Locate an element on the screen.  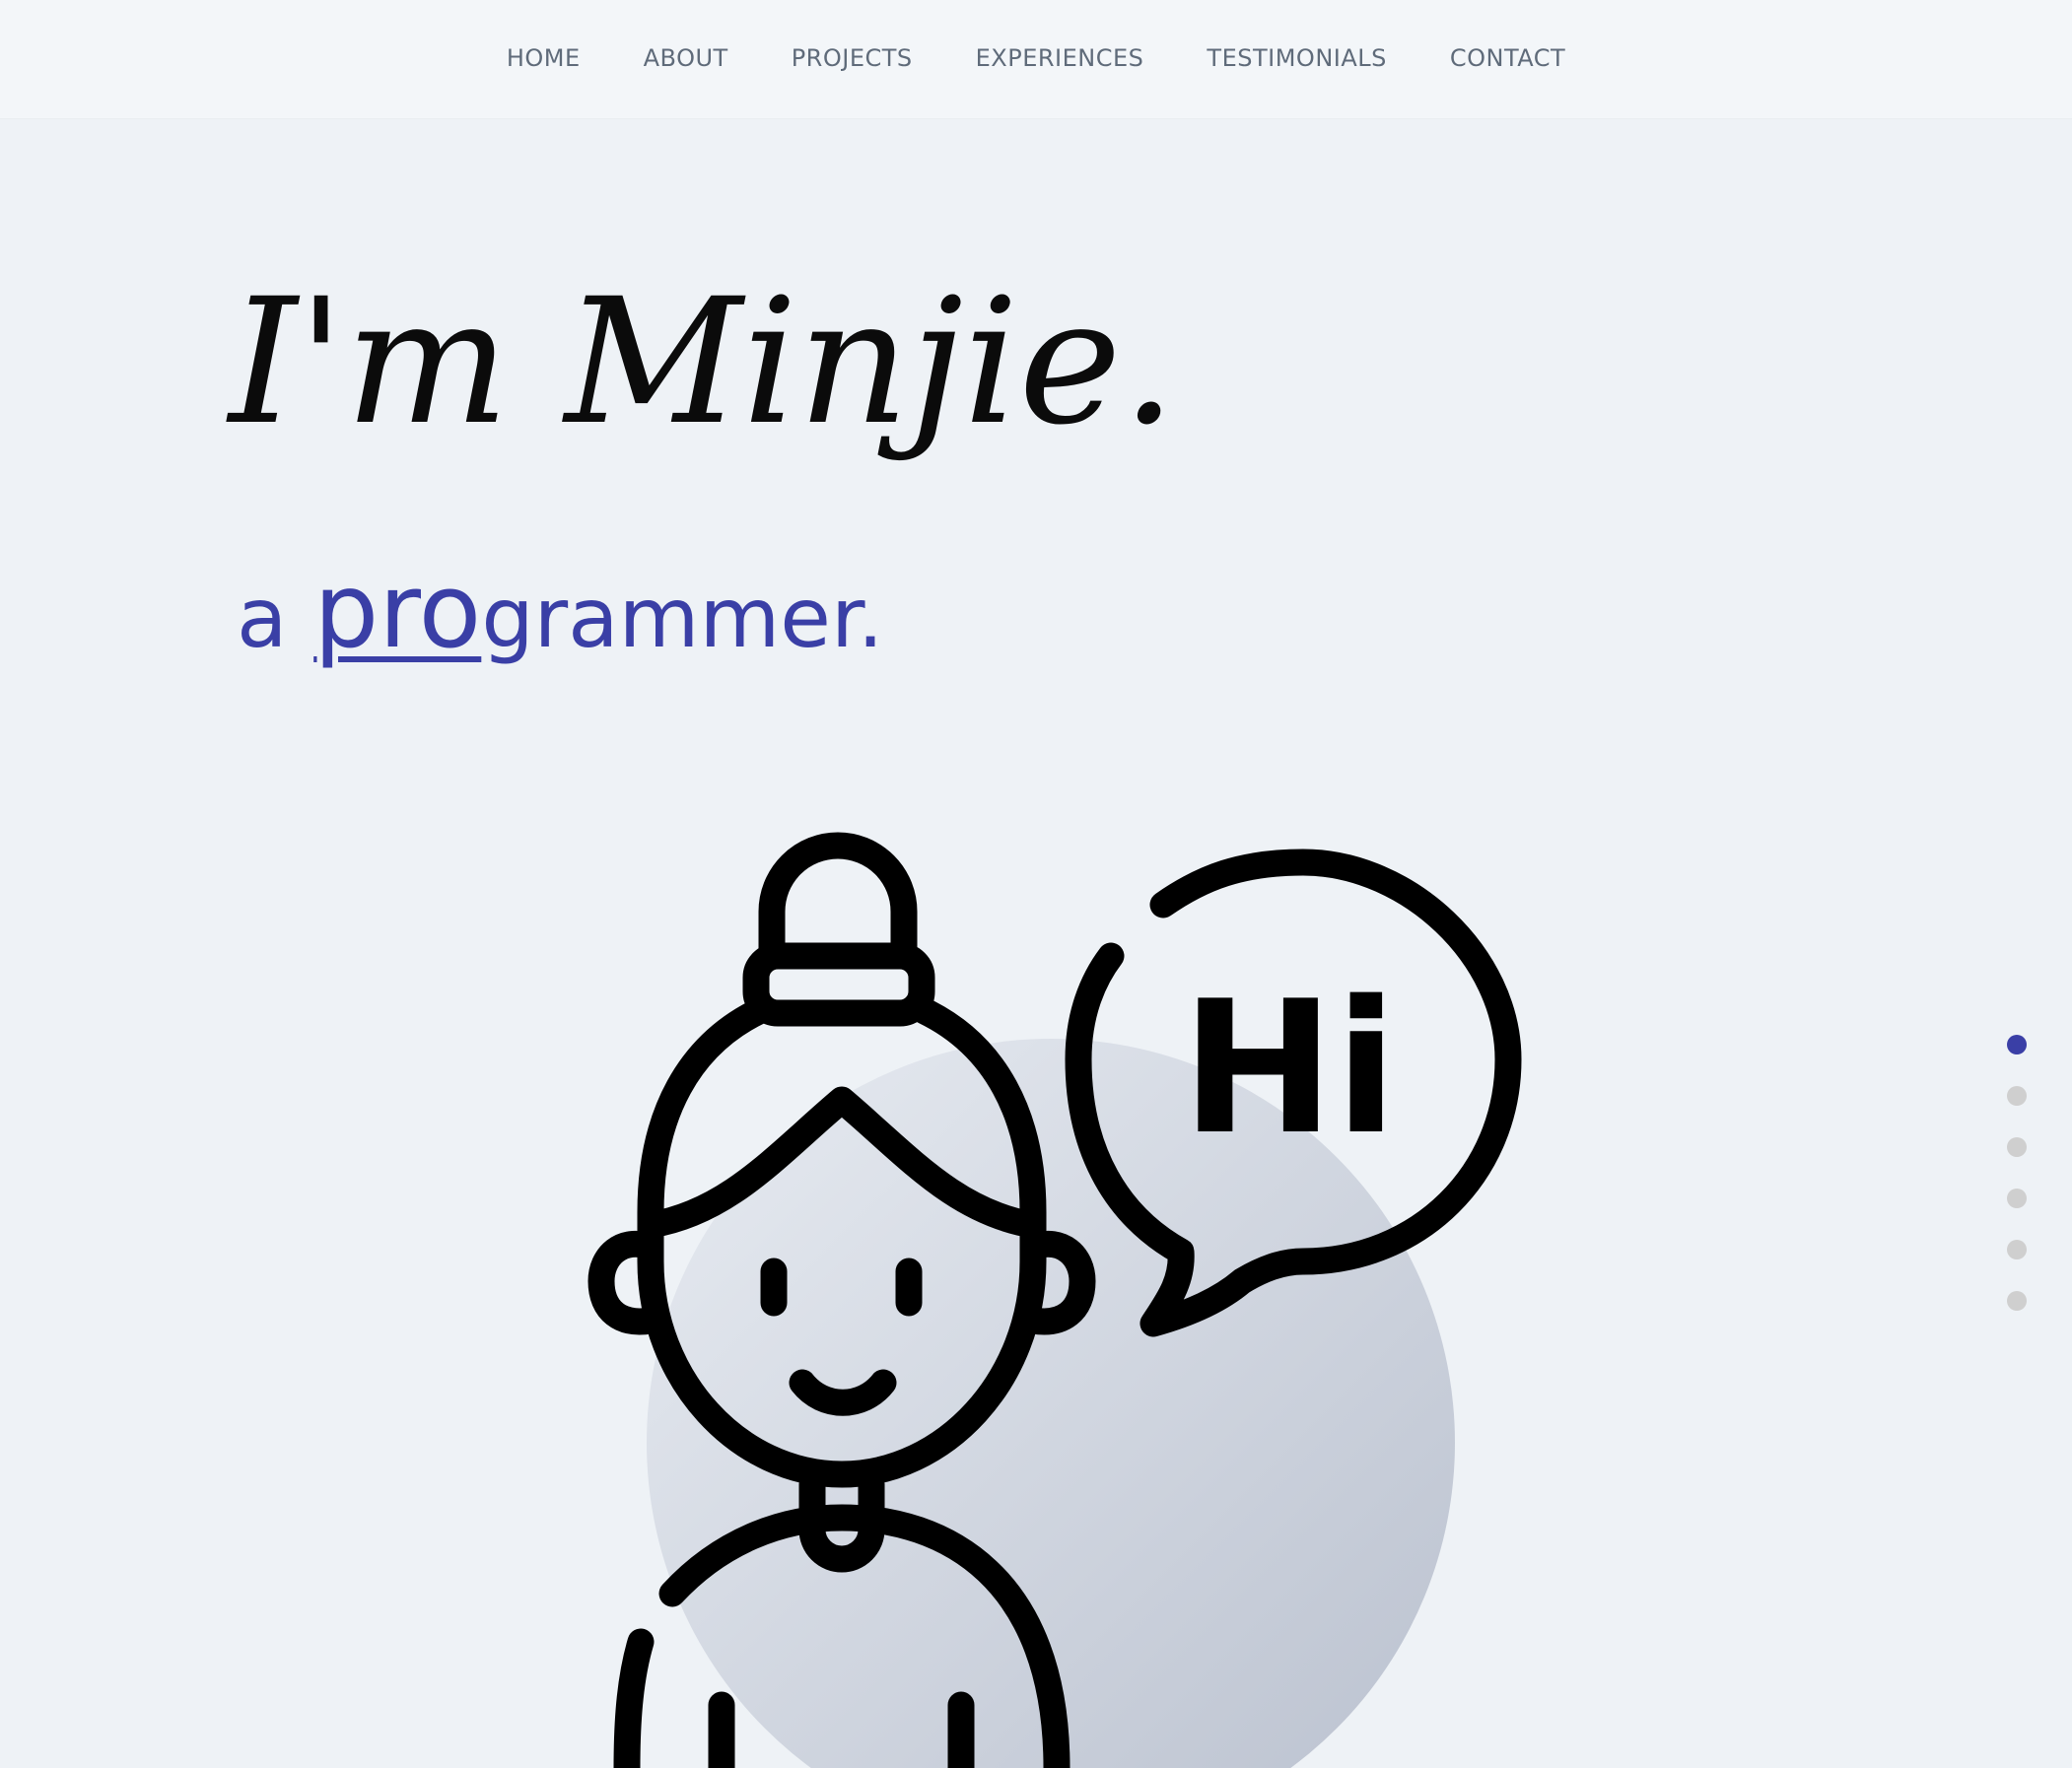
nav-home: HOME is located at coordinates (544, 58).